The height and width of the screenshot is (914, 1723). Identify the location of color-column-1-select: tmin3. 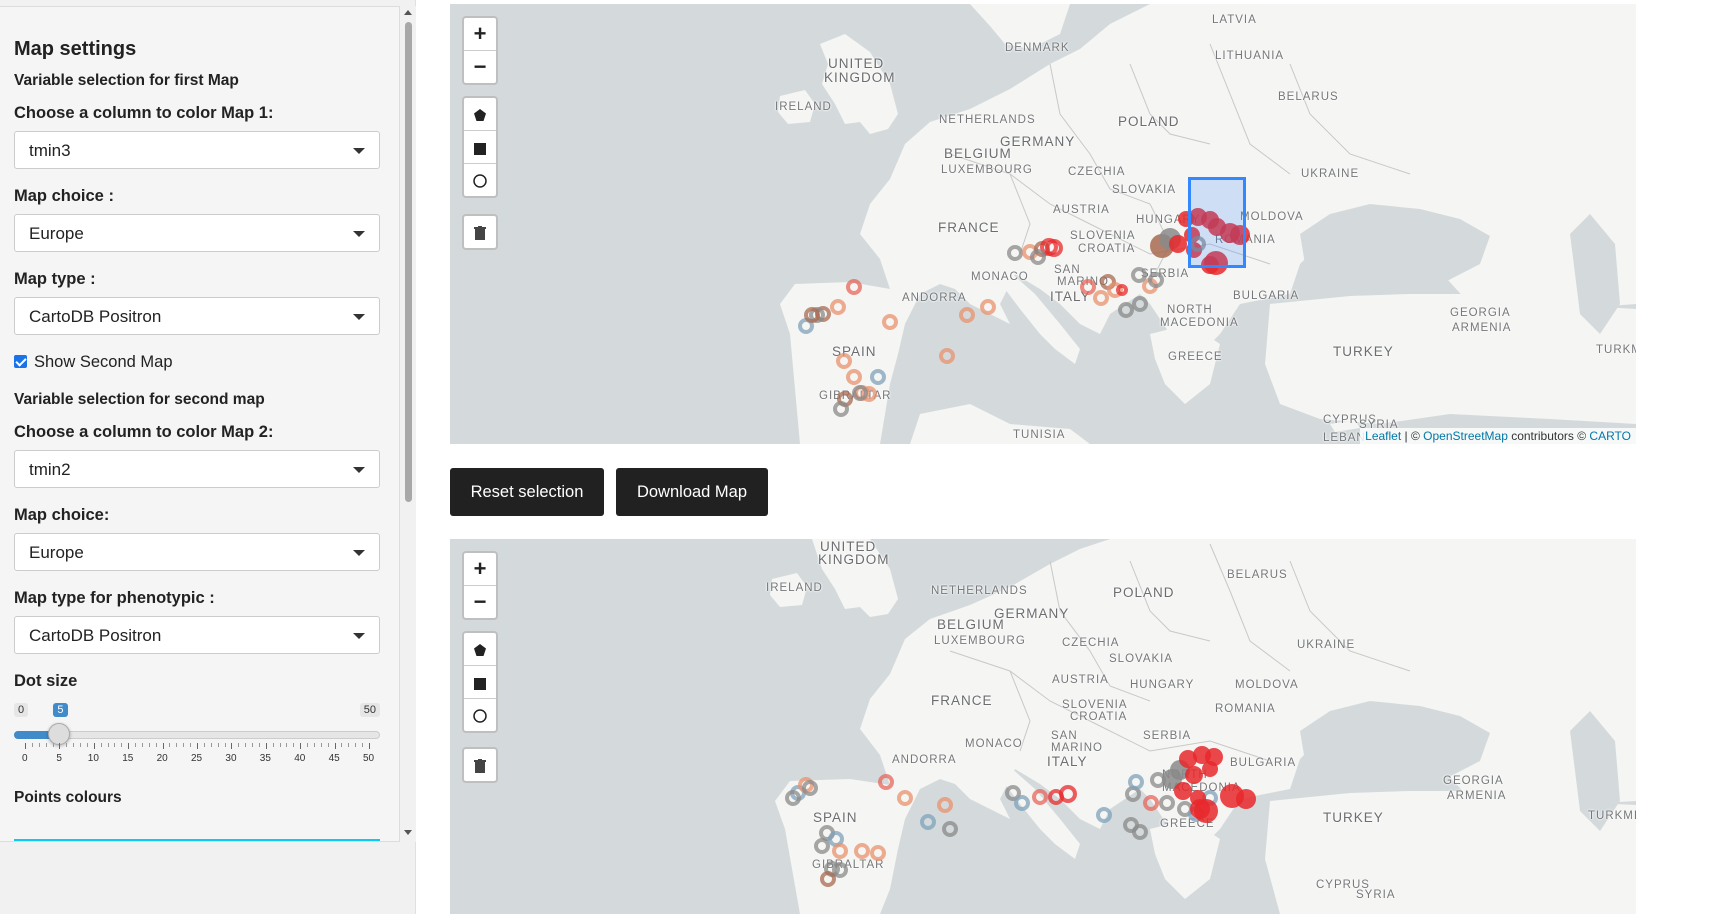
(197, 150).